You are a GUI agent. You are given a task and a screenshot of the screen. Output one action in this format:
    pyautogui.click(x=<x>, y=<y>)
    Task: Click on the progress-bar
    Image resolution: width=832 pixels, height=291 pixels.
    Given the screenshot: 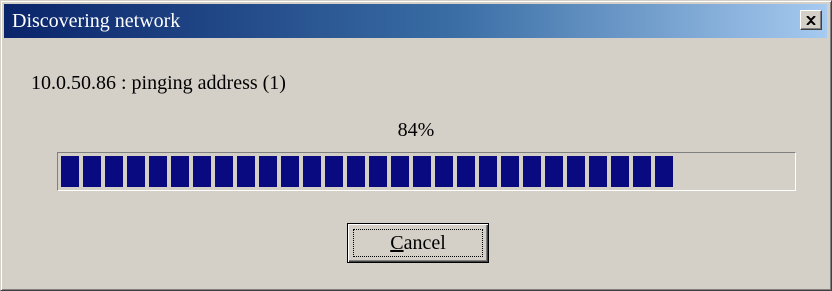 What is the action you would take?
    pyautogui.click(x=426, y=171)
    